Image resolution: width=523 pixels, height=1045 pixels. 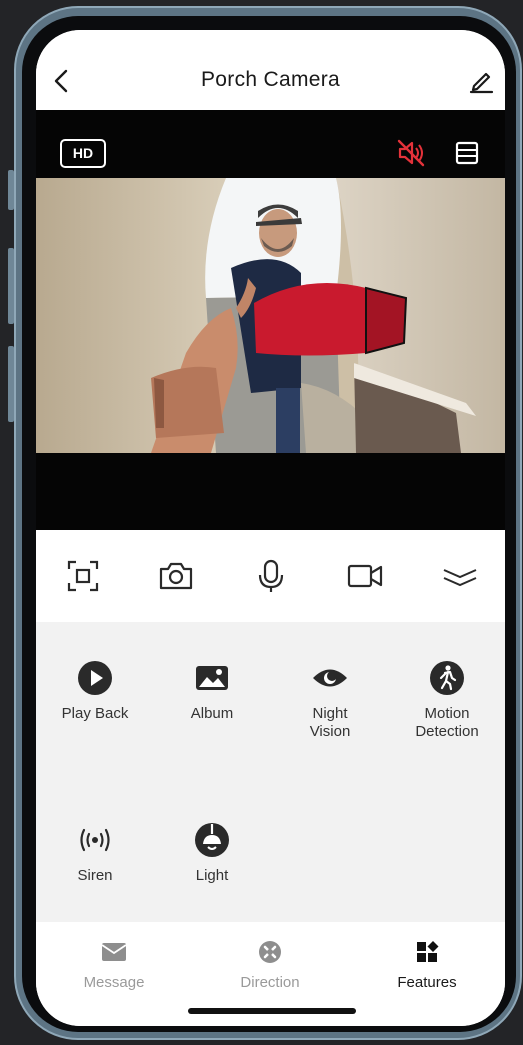 I want to click on feature-label: Siren, so click(x=95, y=875).